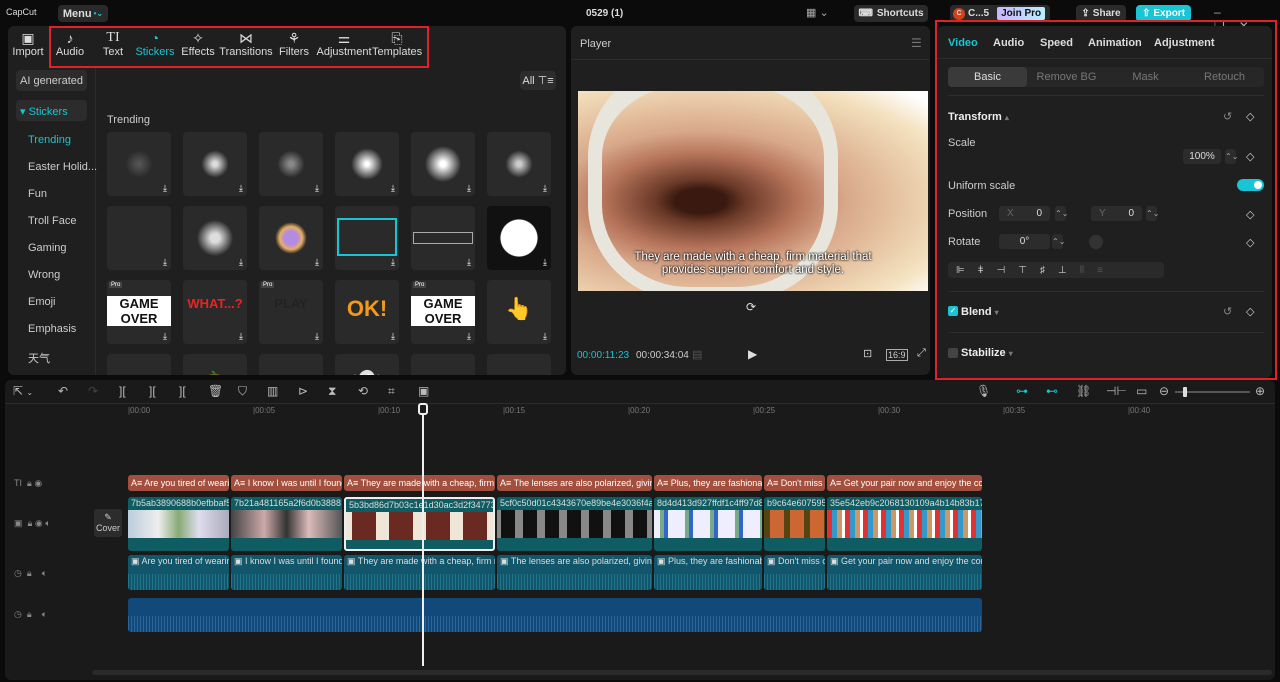 The image size is (1280, 682). What do you see at coordinates (1100, 270) in the screenshot?
I see `distribute-v-icon: ≡` at bounding box center [1100, 270].